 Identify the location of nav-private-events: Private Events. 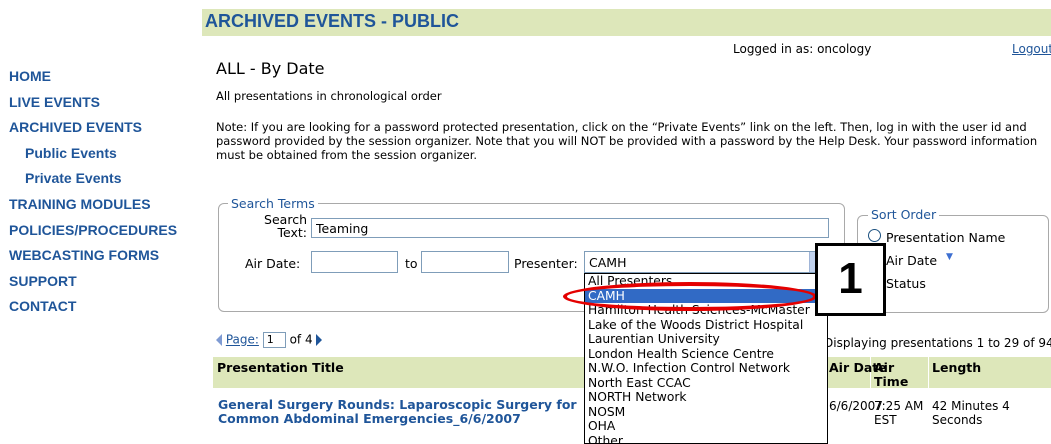
(100, 179).